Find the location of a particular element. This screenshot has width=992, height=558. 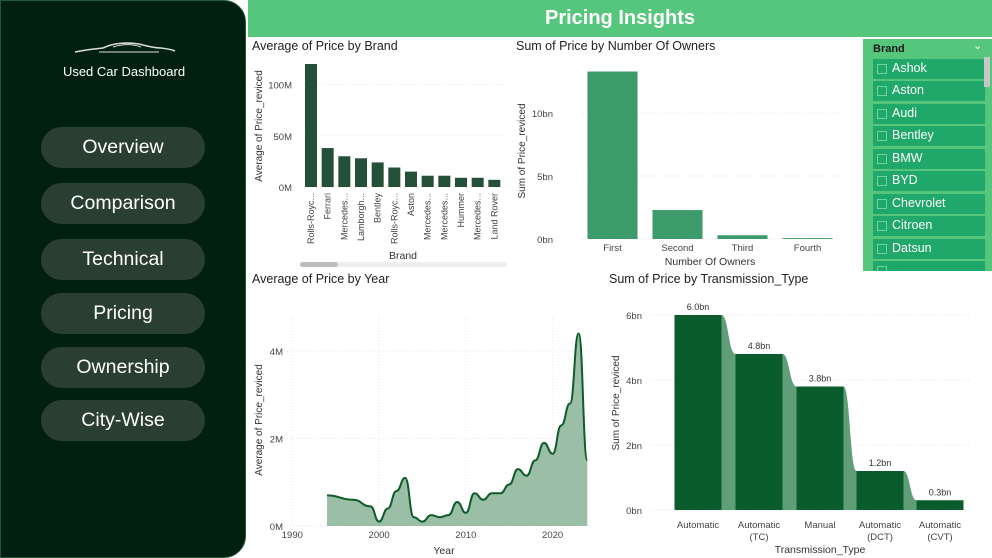

car-silhouette-icon is located at coordinates (125, 47).